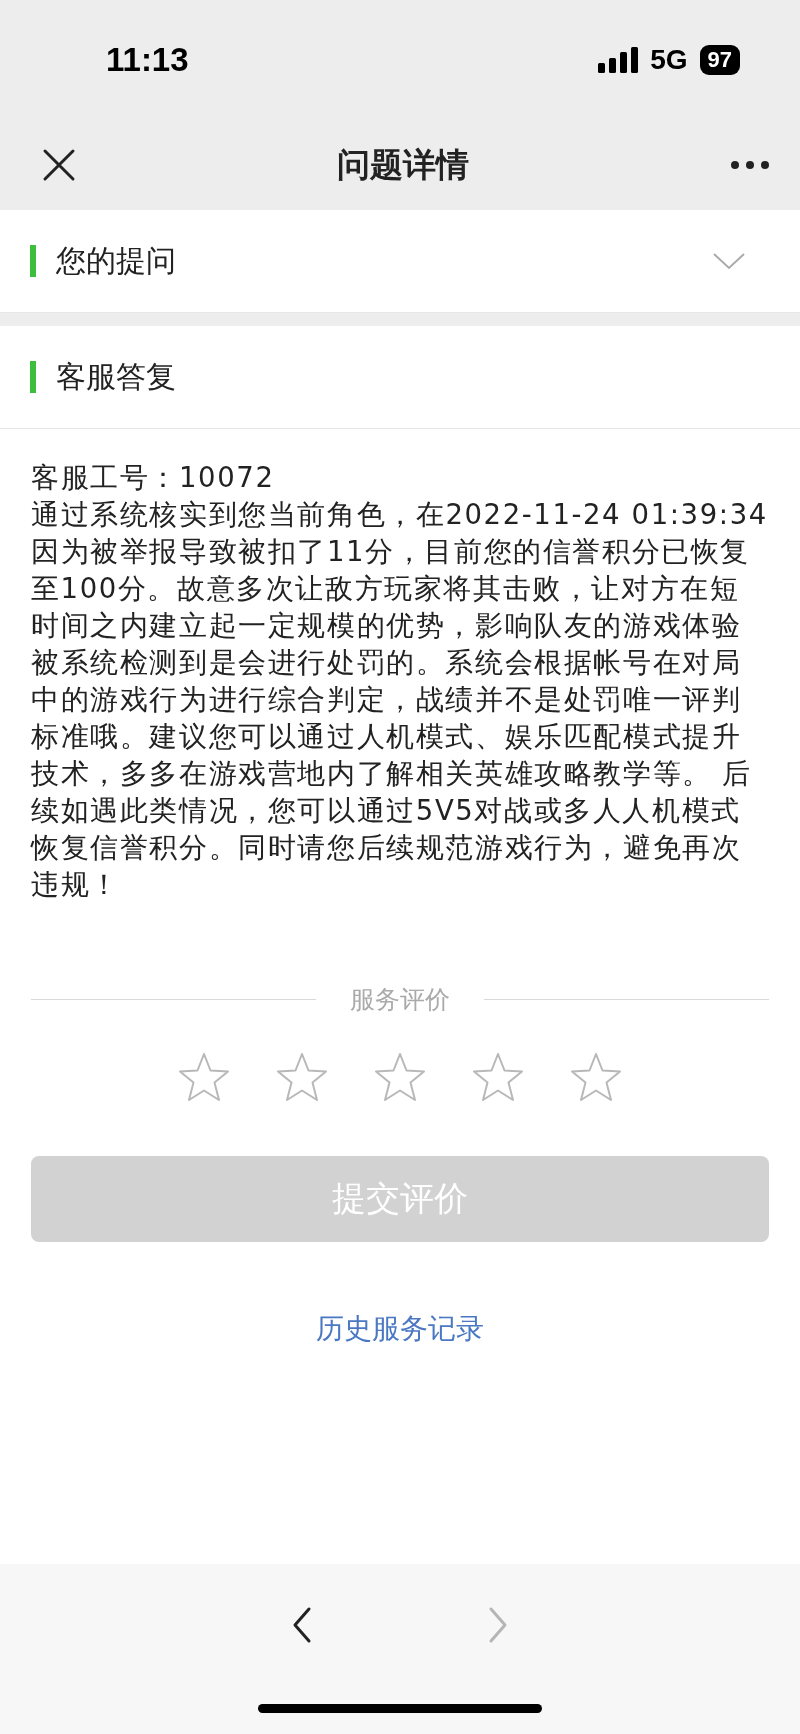 The height and width of the screenshot is (1734, 800). I want to click on more-icon, so click(750, 165).